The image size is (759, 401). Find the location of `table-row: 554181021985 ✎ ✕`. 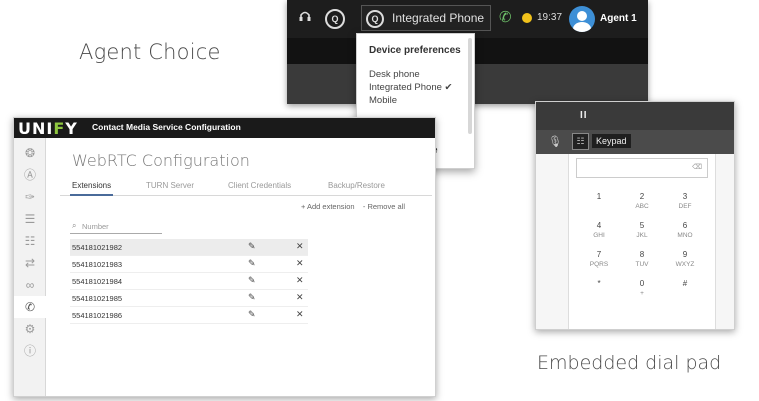

table-row: 554181021985 ✎ ✕ is located at coordinates (189, 298).